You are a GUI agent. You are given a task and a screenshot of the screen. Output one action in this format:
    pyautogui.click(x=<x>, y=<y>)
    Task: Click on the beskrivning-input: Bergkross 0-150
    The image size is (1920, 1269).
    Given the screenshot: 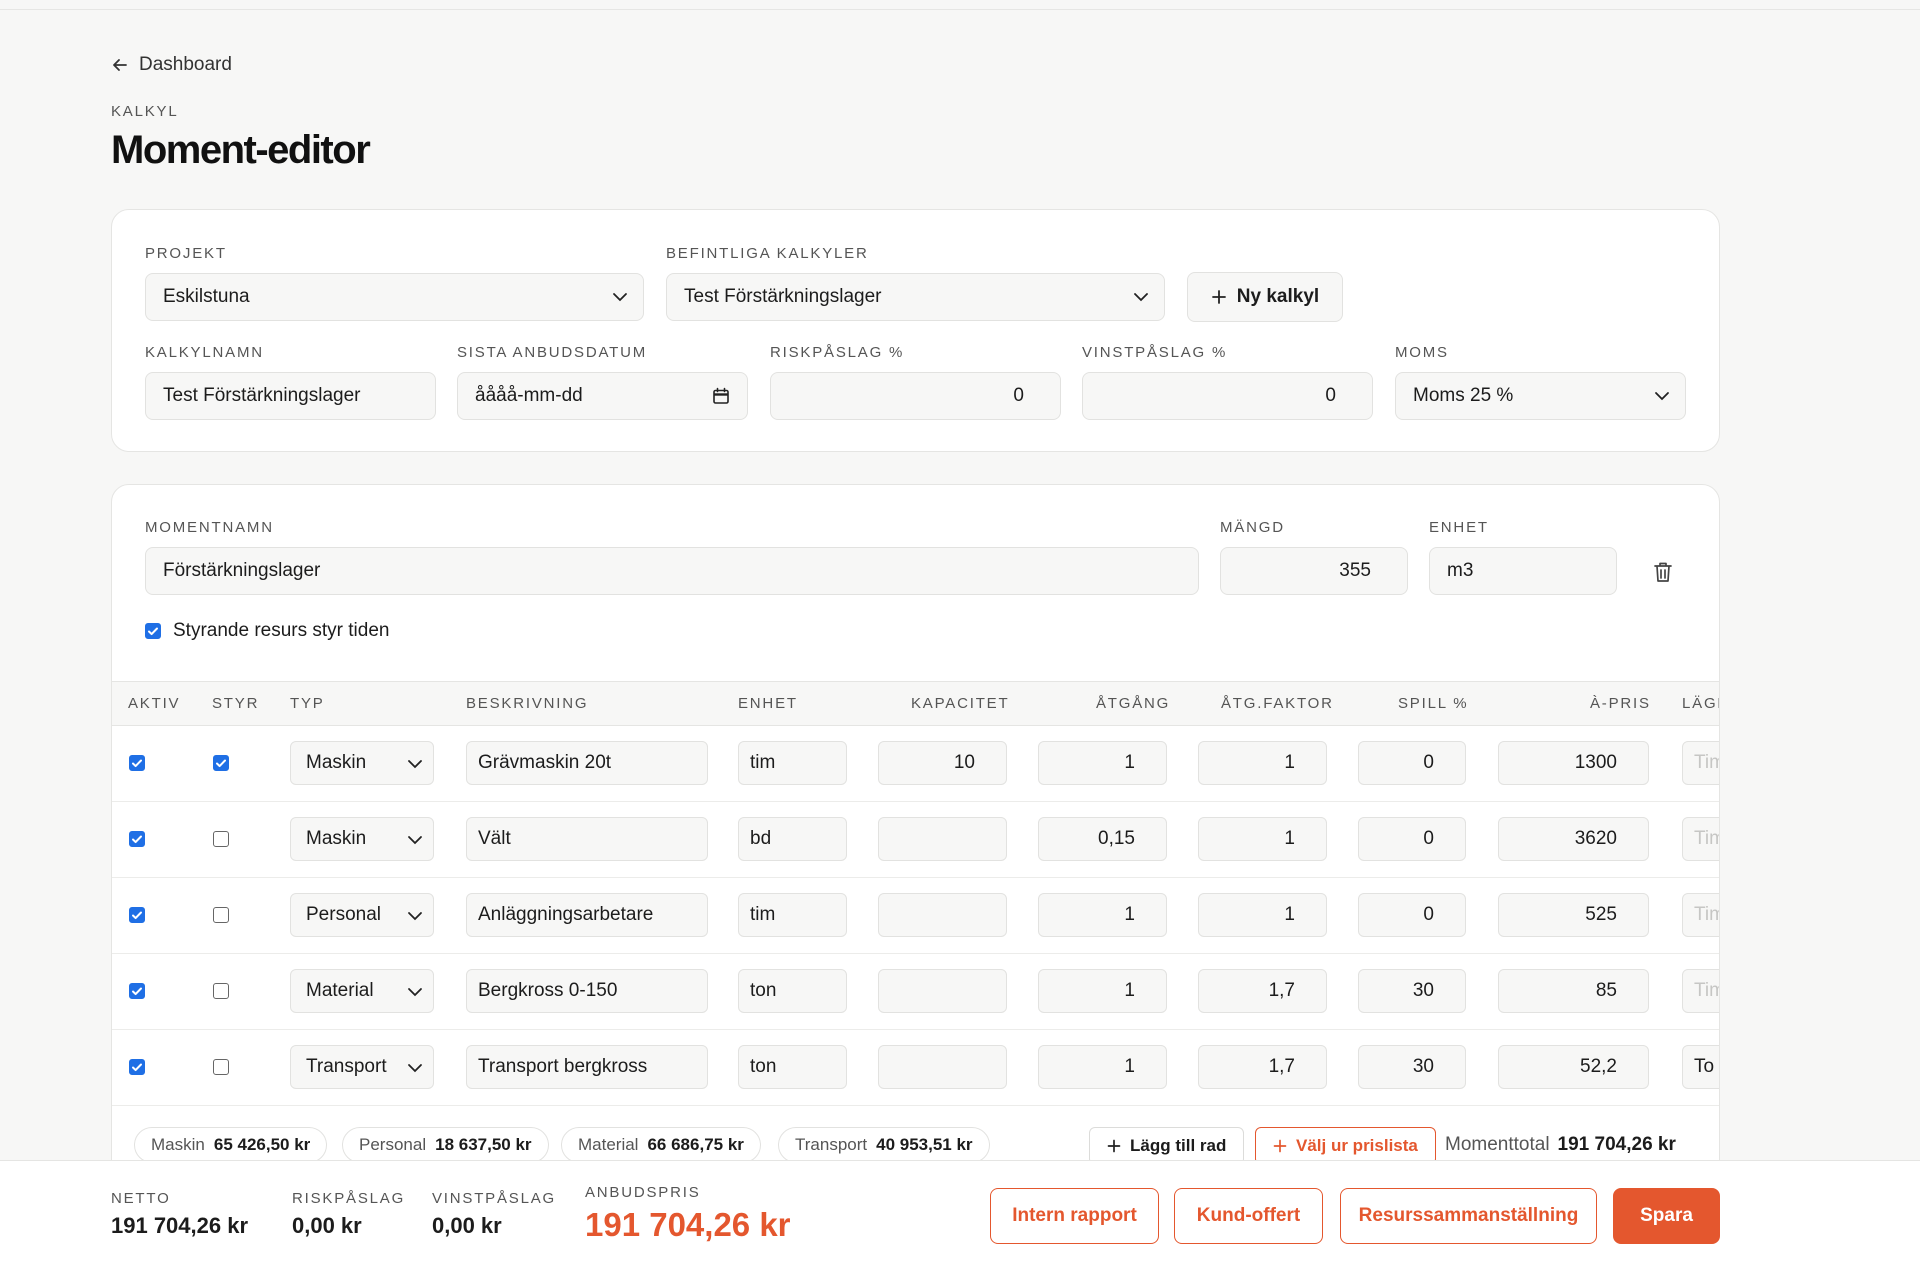 What is the action you would take?
    pyautogui.click(x=587, y=991)
    